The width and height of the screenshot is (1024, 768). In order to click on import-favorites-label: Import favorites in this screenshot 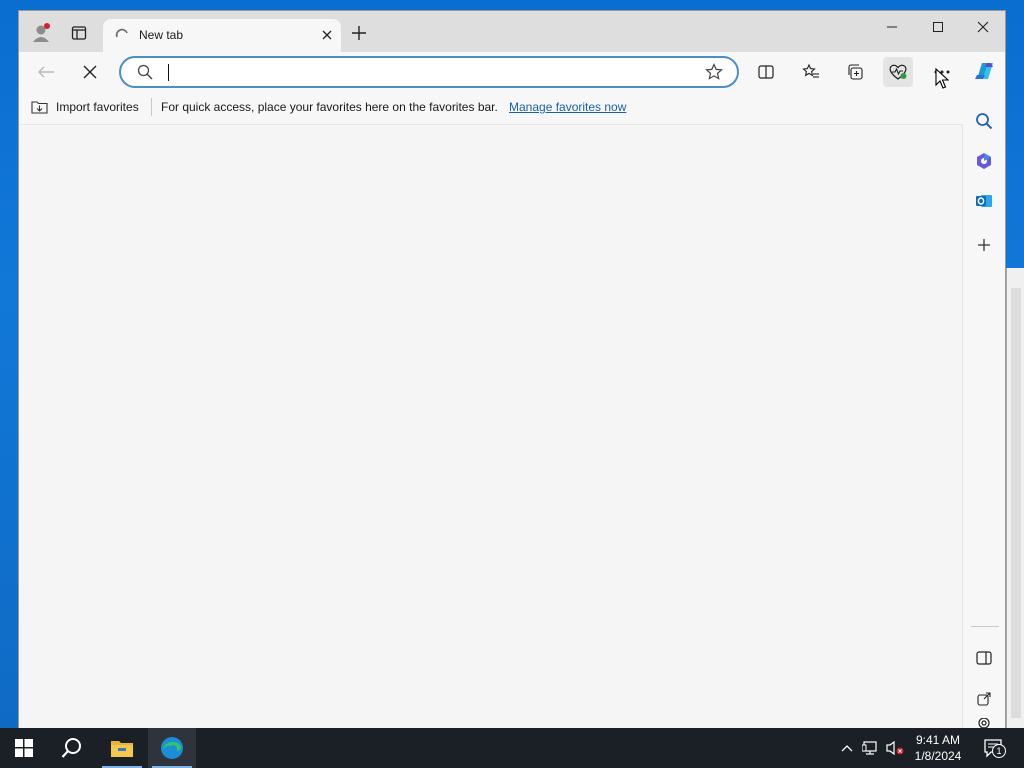, I will do `click(97, 106)`.